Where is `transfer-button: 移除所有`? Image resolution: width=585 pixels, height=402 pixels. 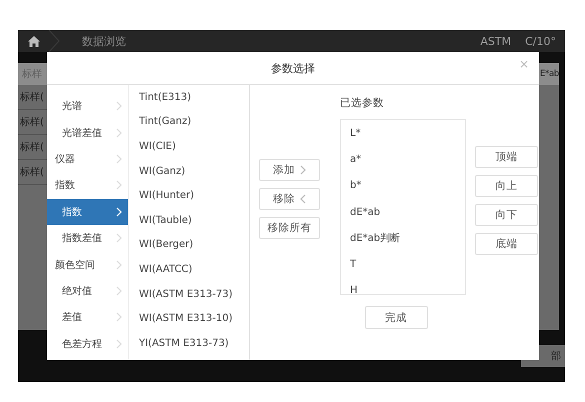
transfer-button: 移除所有 is located at coordinates (289, 228).